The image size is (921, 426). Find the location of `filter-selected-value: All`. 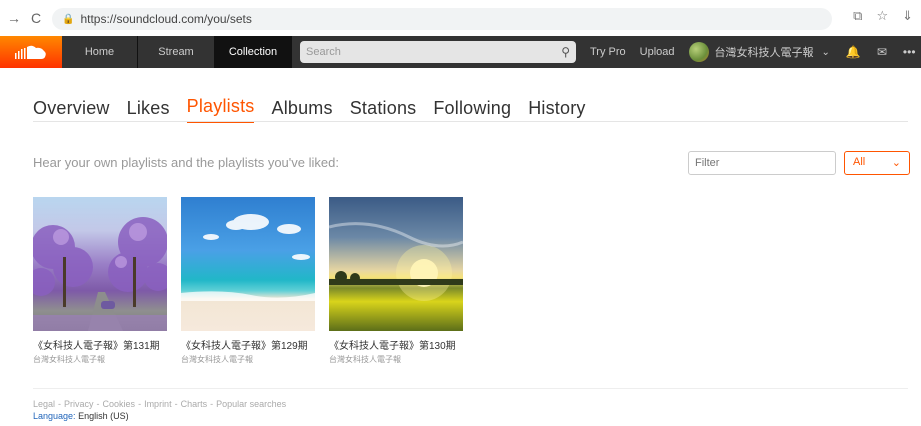

filter-selected-value: All is located at coordinates (859, 162).